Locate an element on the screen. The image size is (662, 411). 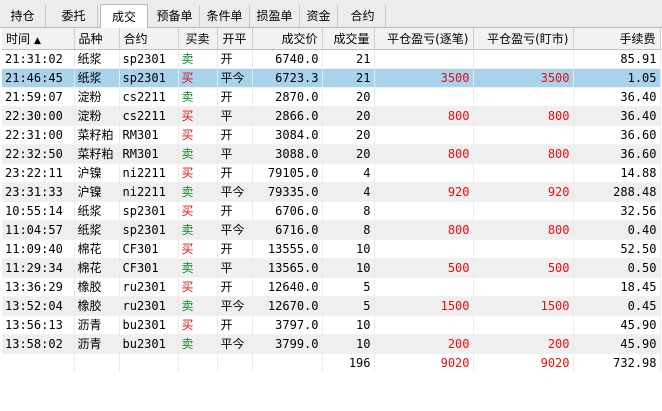
trade-time: 13:58:02 is located at coordinates (38, 344).